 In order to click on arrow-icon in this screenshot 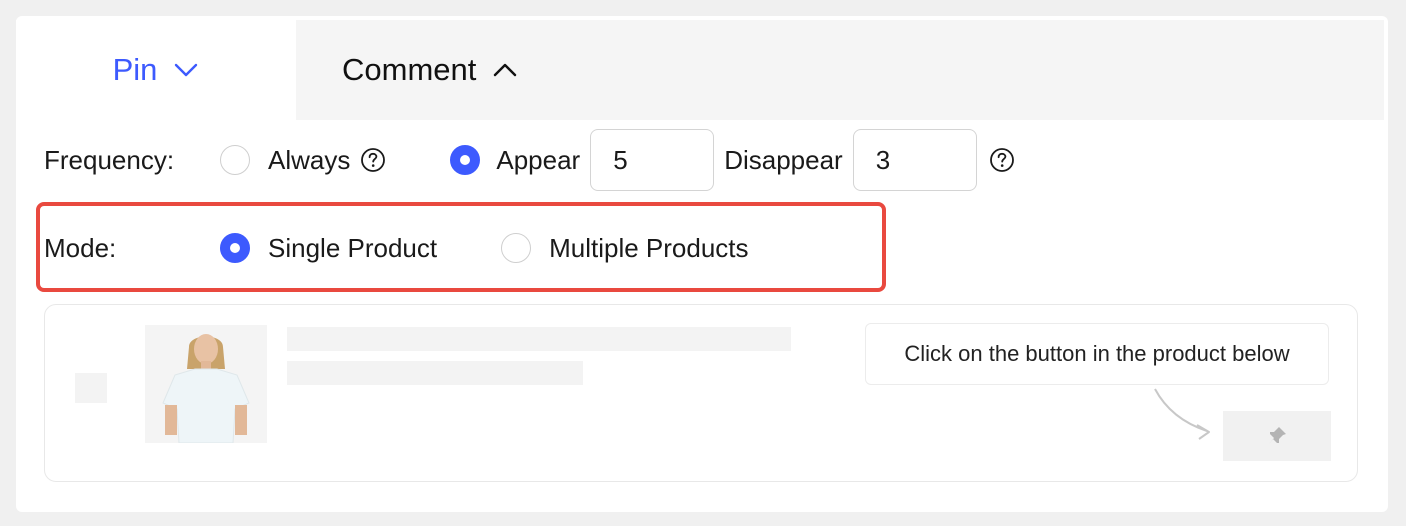, I will do `click(1182, 414)`.